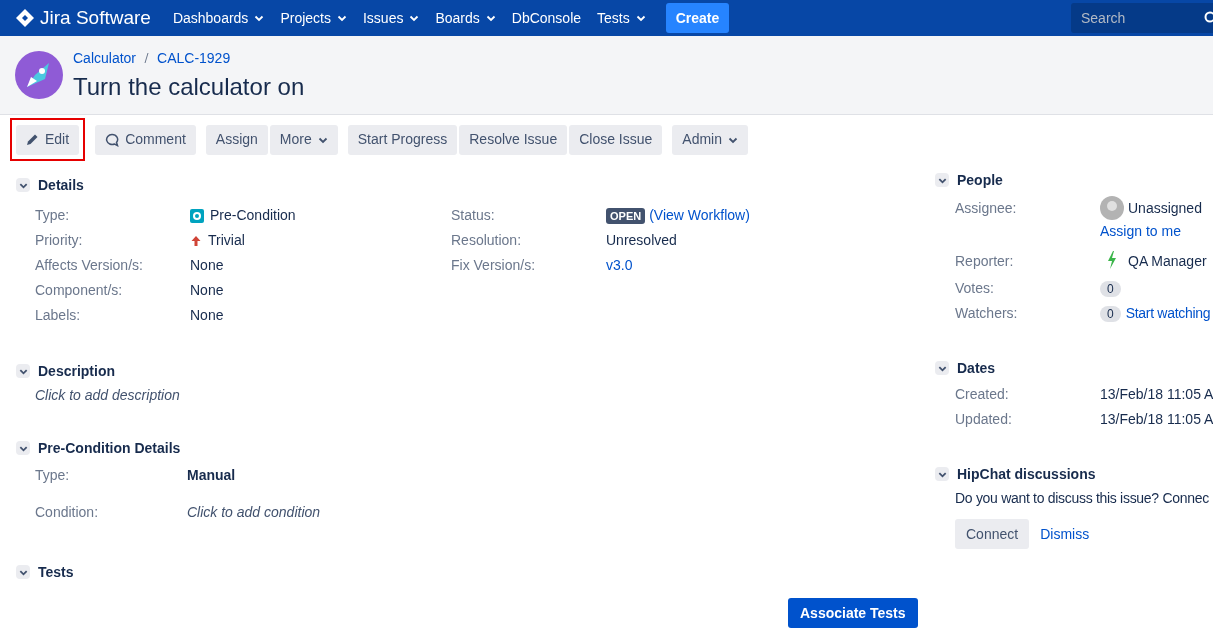  Describe the element at coordinates (1168, 313) in the screenshot. I see `start-watching-link: Start watching` at that location.